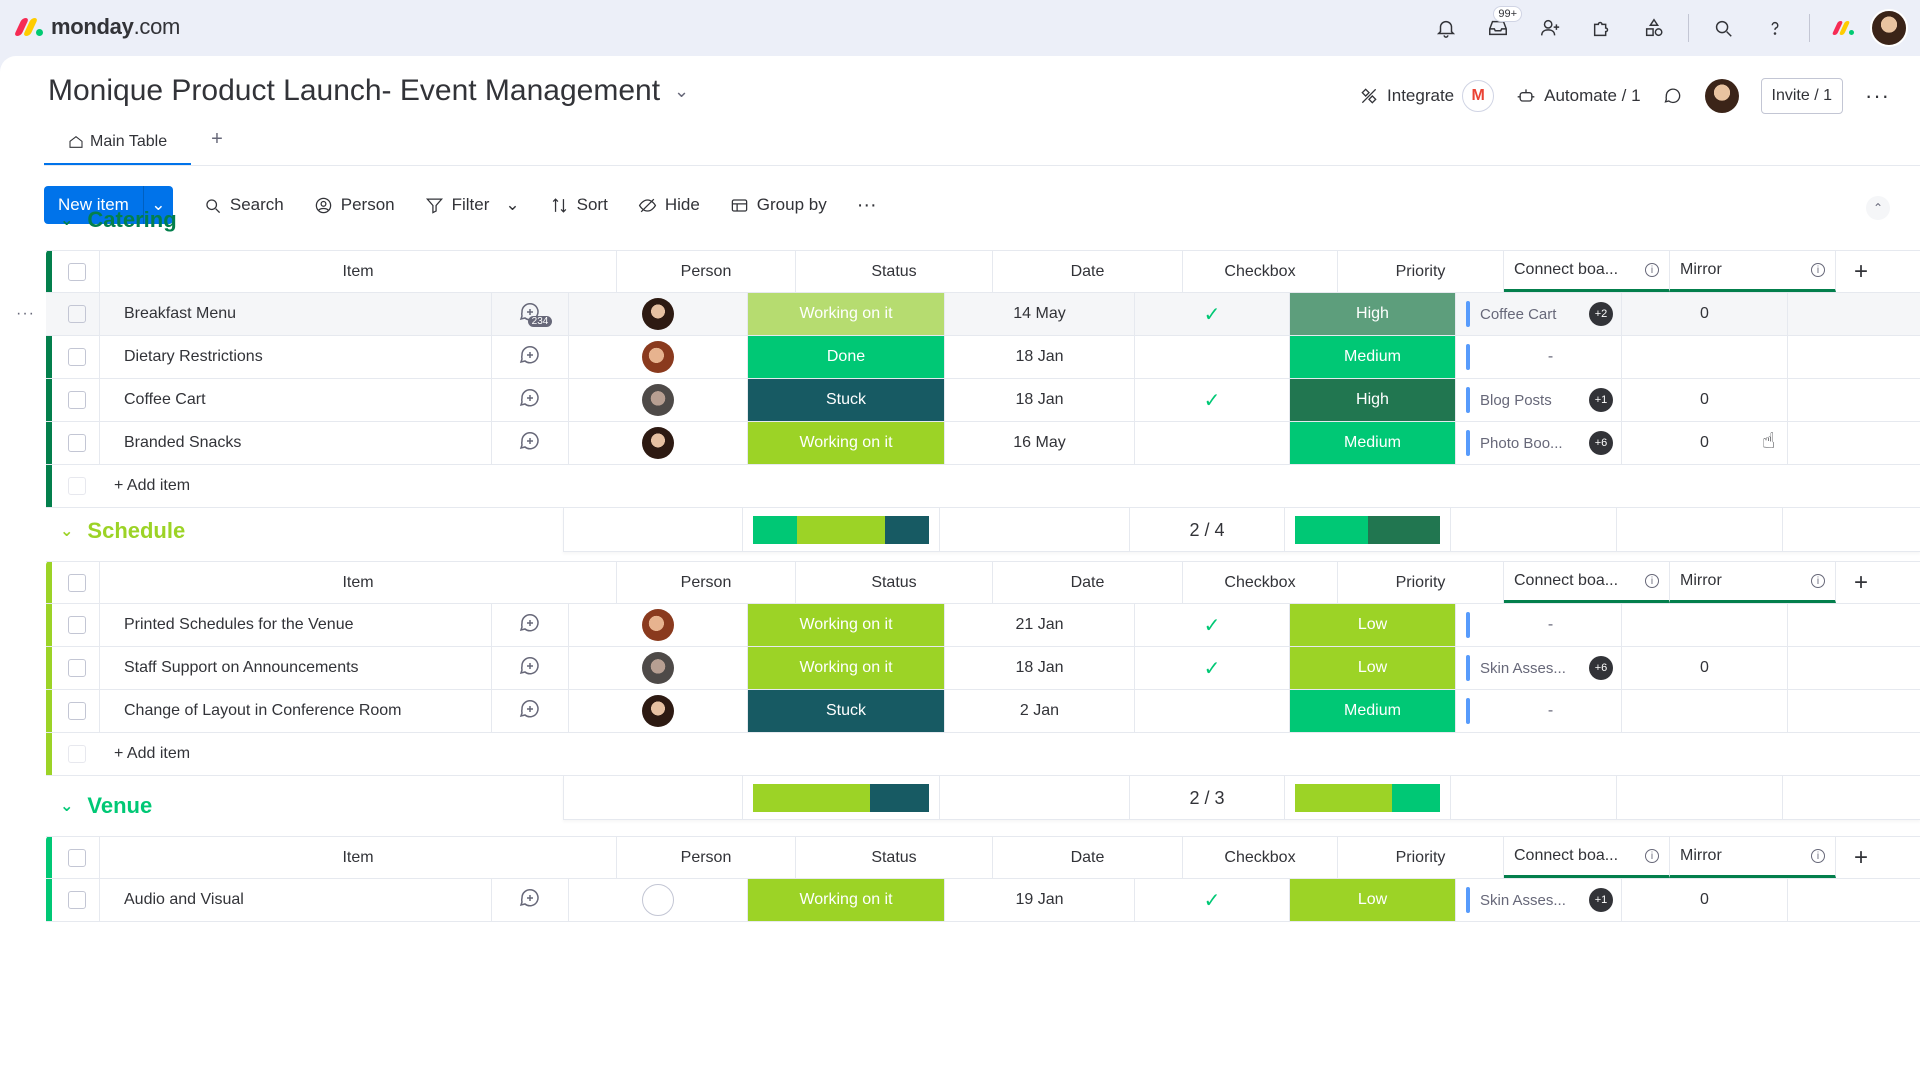 The width and height of the screenshot is (1920, 1080). What do you see at coordinates (983, 357) in the screenshot?
I see `table-row: Dietary Restrictions Done 18 Jan Medium -` at bounding box center [983, 357].